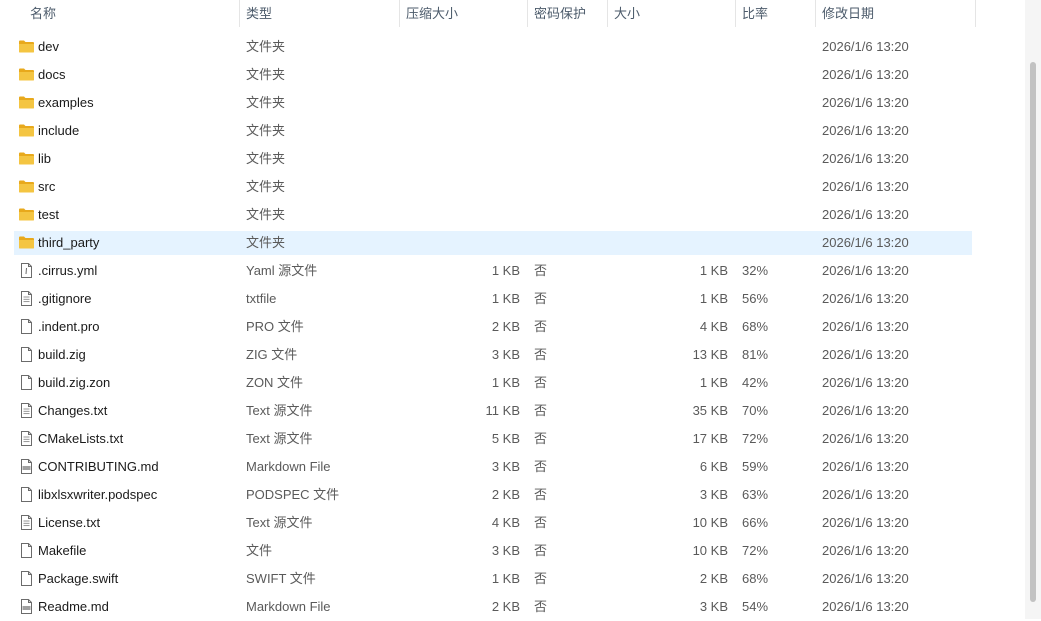 This screenshot has width=1041, height=621. What do you see at coordinates (755, 382) in the screenshot?
I see `compression-ratio: 42%` at bounding box center [755, 382].